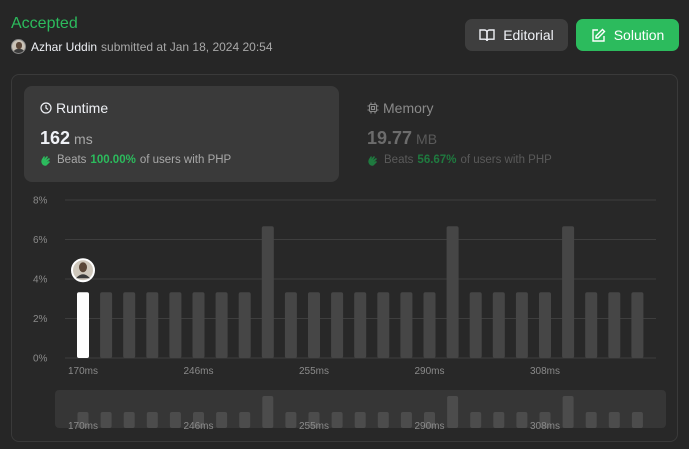  I want to click on overview-x-tick-label: 308ms, so click(545, 426).